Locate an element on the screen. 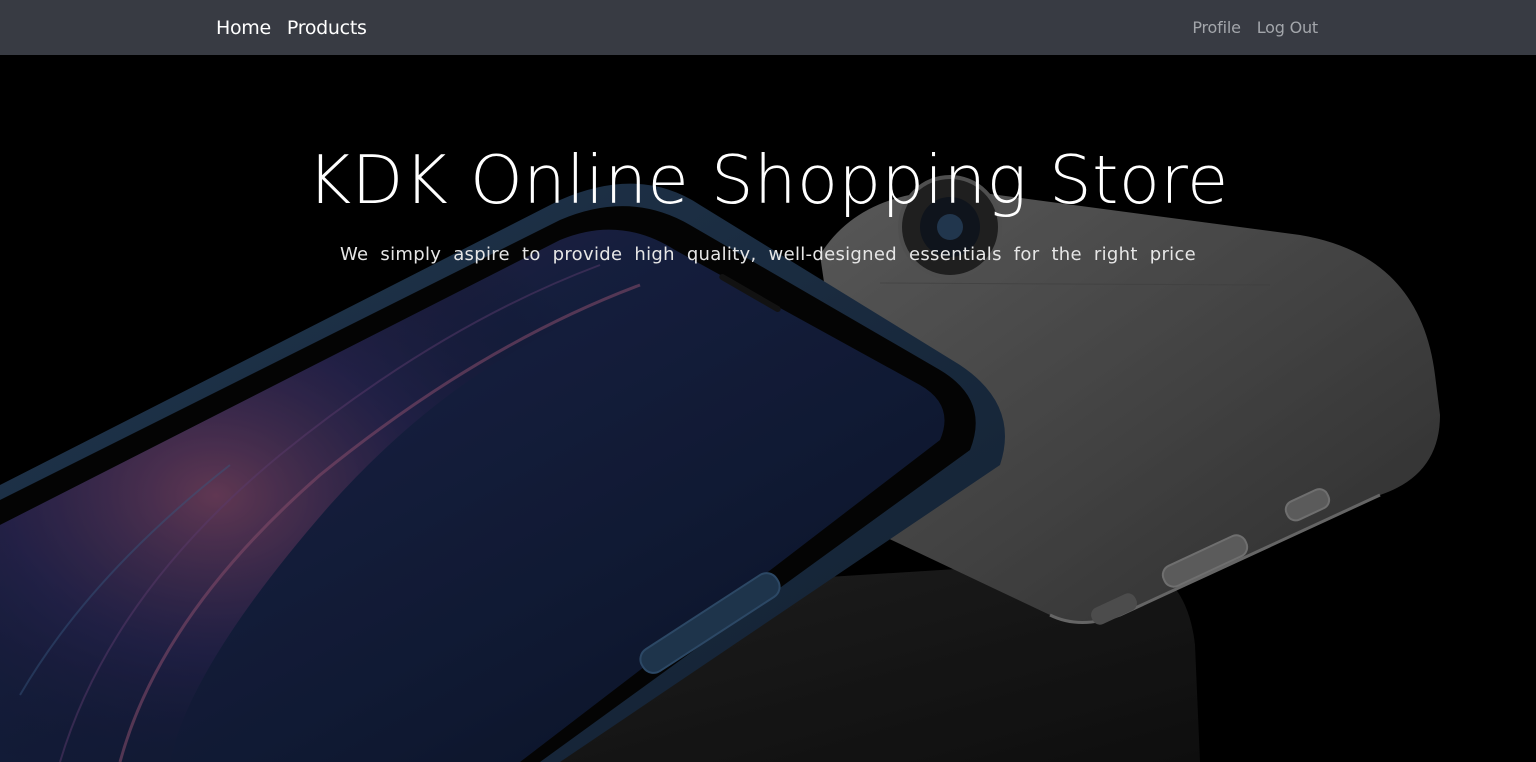  nav-account-links: Profile Log Out is located at coordinates (1255, 27).